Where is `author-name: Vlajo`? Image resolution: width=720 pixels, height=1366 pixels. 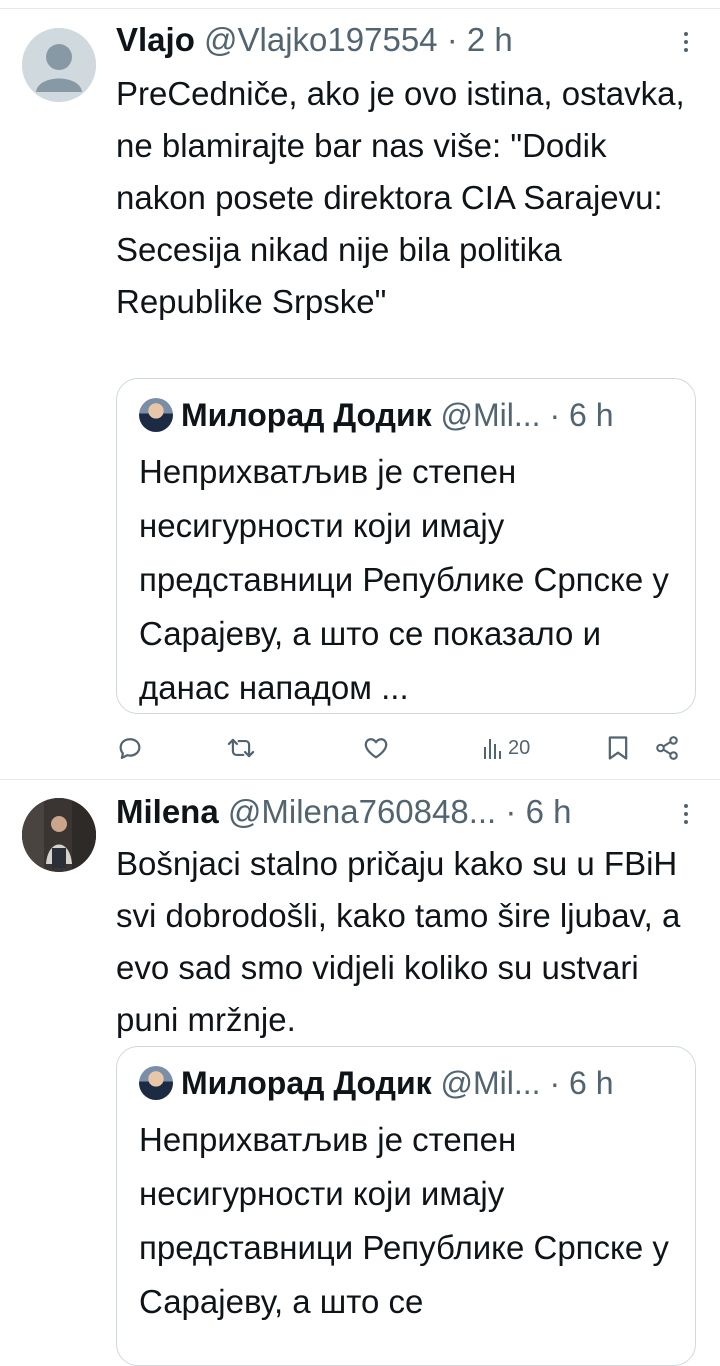
author-name: Vlajo is located at coordinates (155, 39).